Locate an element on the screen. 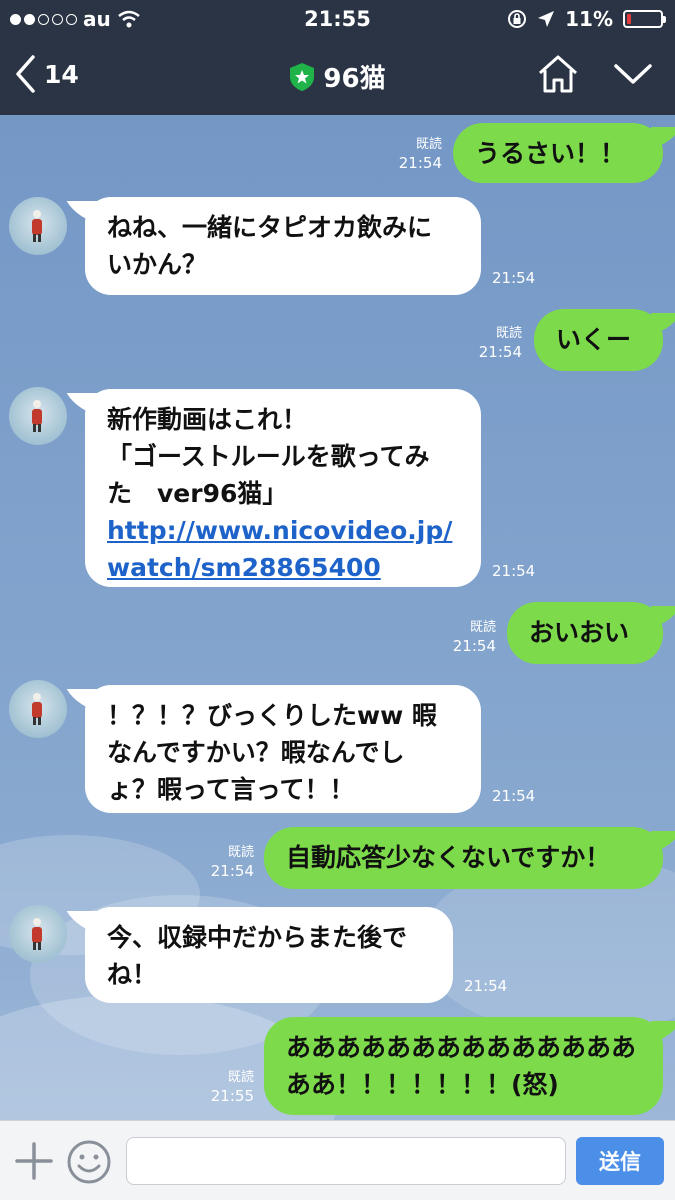 This screenshot has width=675, height=1200. location-arrow-icon is located at coordinates (546, 19).